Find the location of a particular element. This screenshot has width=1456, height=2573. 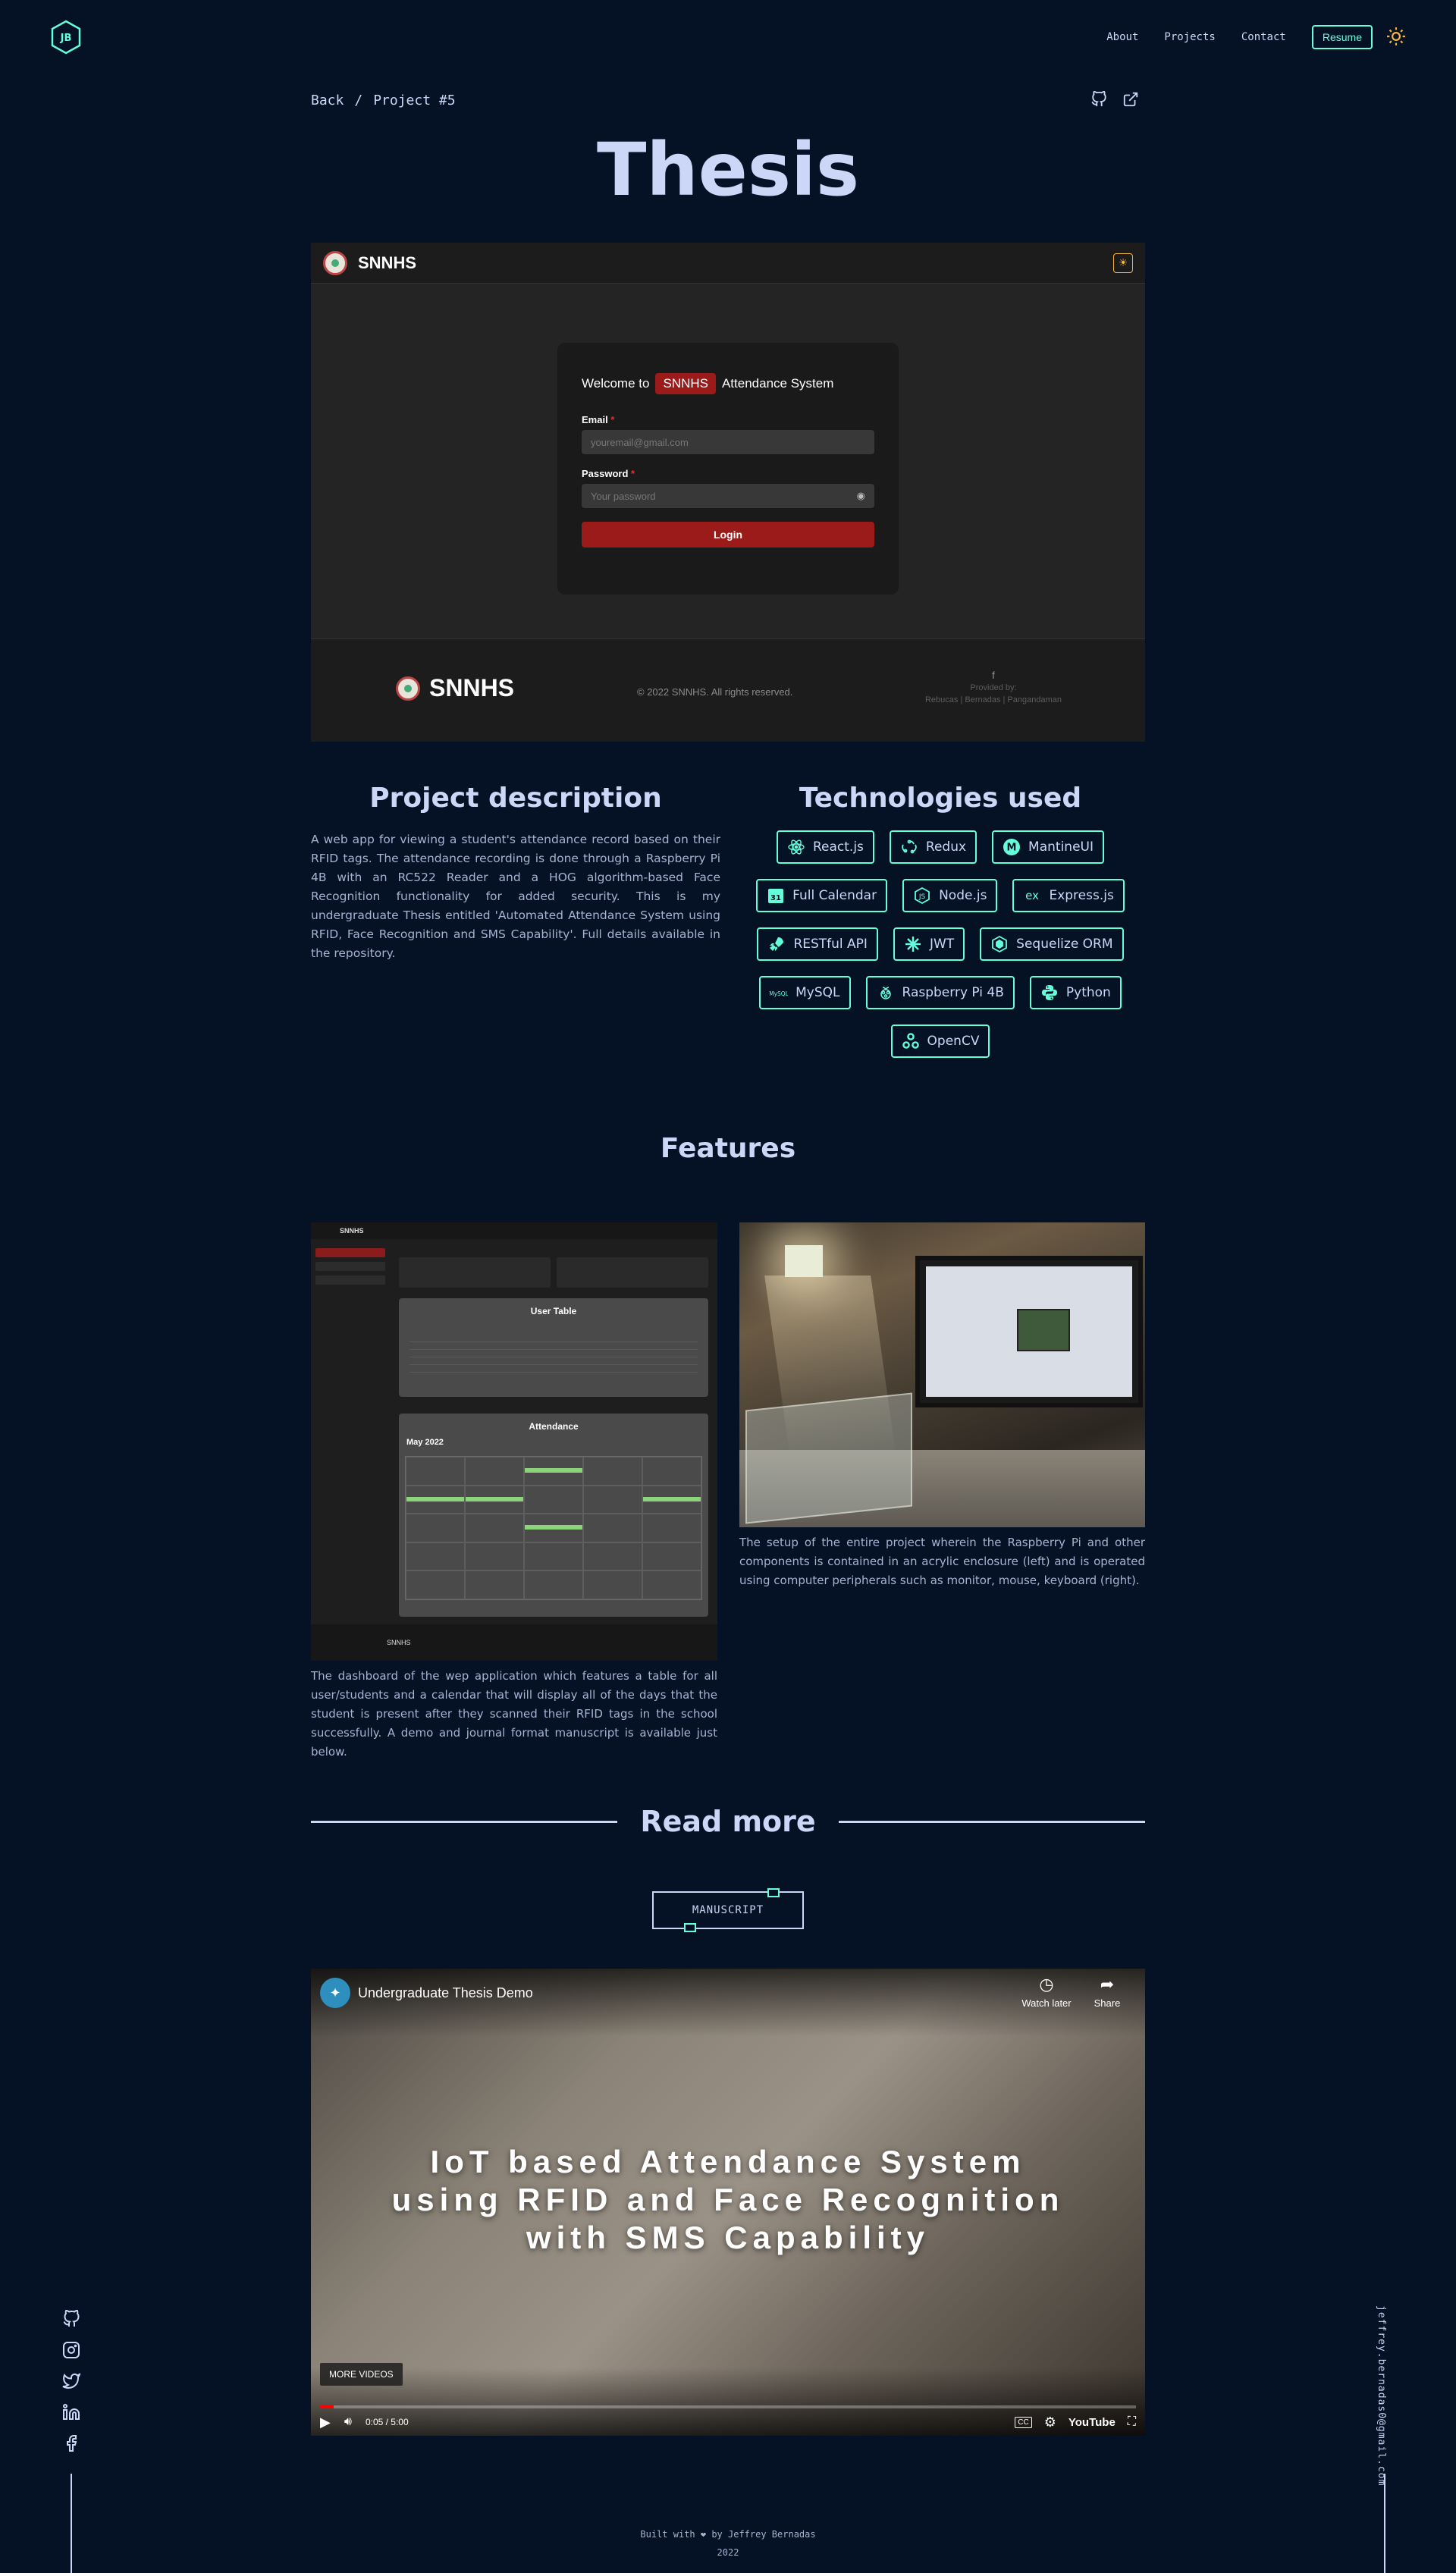

tech-restful: RESTful API is located at coordinates (817, 944).